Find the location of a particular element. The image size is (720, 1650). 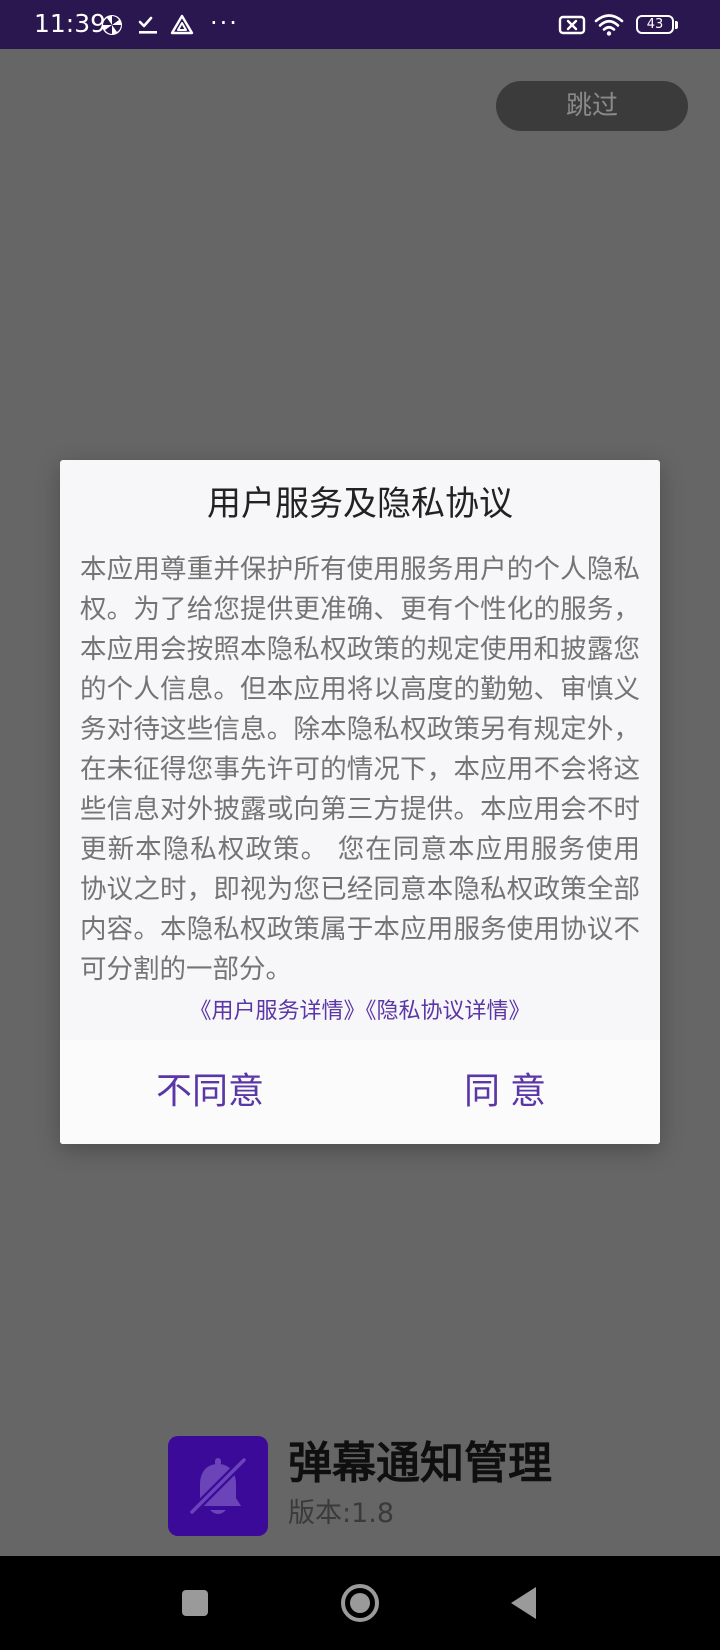

home-button is located at coordinates (360, 1603).